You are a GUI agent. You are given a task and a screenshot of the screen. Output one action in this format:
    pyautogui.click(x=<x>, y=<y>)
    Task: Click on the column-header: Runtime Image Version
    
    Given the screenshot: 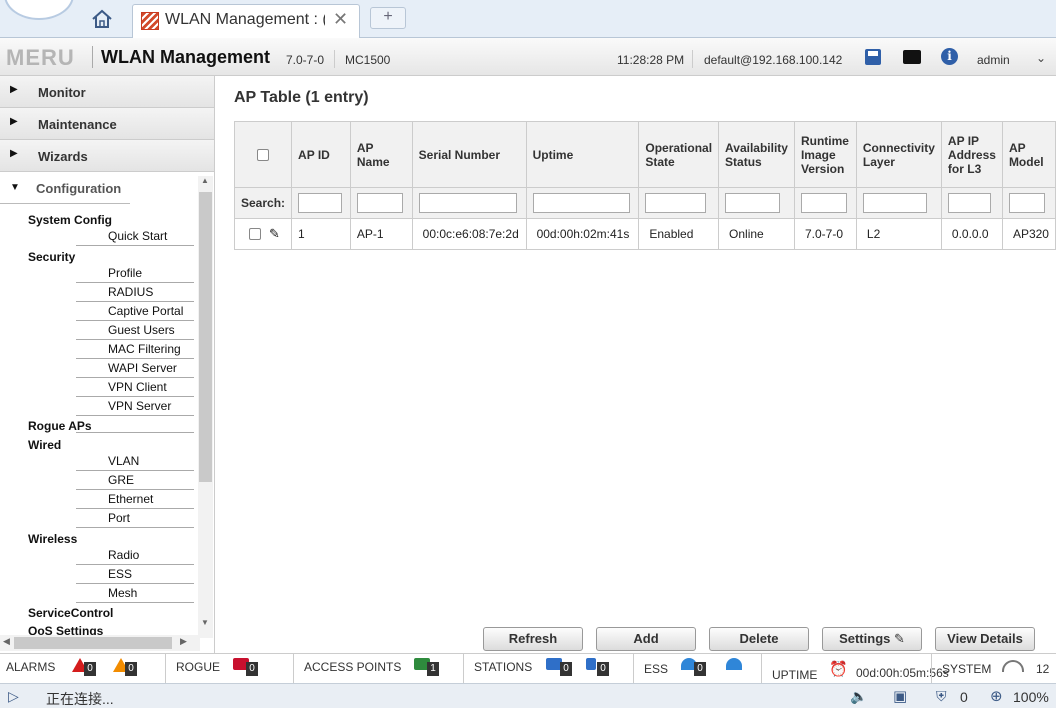 What is the action you would take?
    pyautogui.click(x=825, y=154)
    